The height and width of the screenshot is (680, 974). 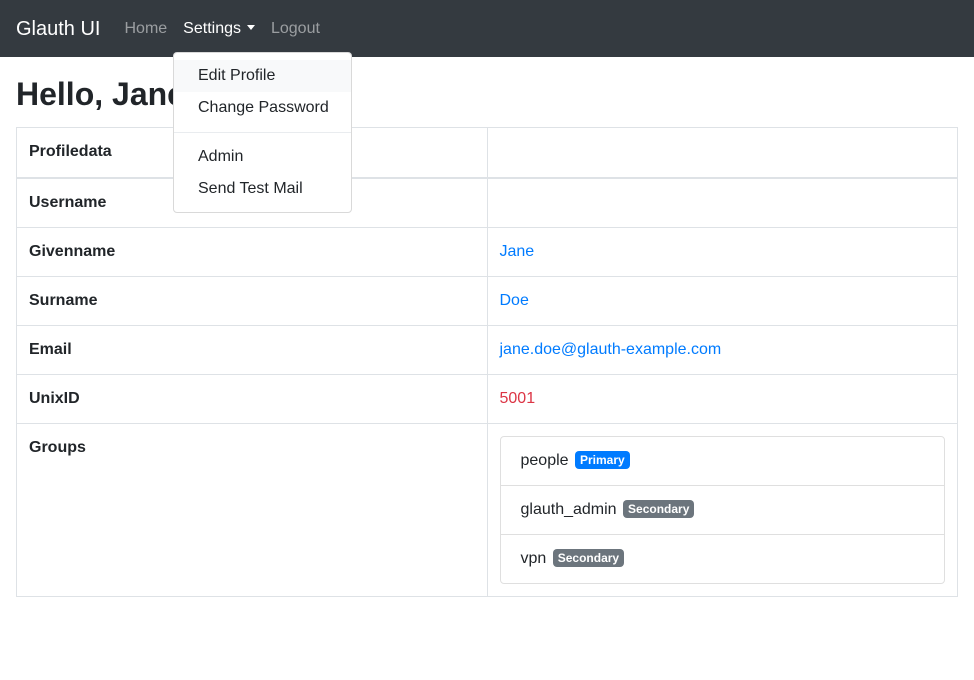 What do you see at coordinates (145, 29) in the screenshot?
I see `nav-home-link: Home` at bounding box center [145, 29].